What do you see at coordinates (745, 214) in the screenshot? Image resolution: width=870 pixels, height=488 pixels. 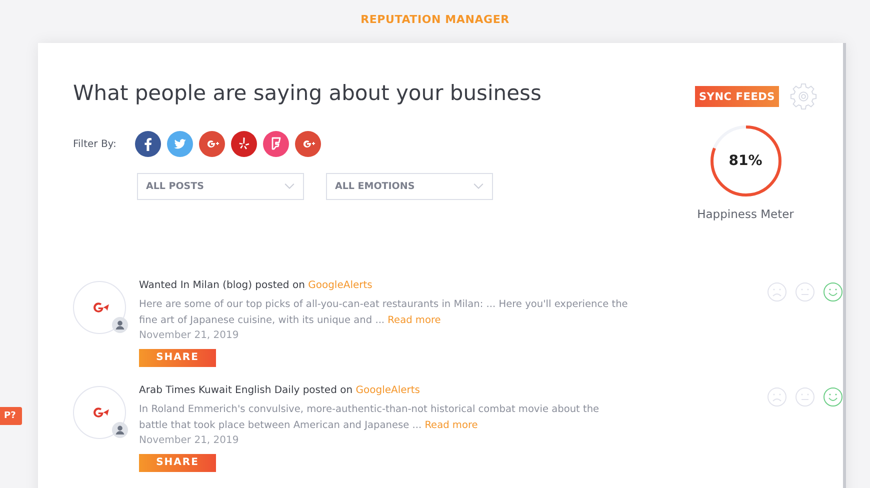 I see `meter-label: Happiness Meter` at bounding box center [745, 214].